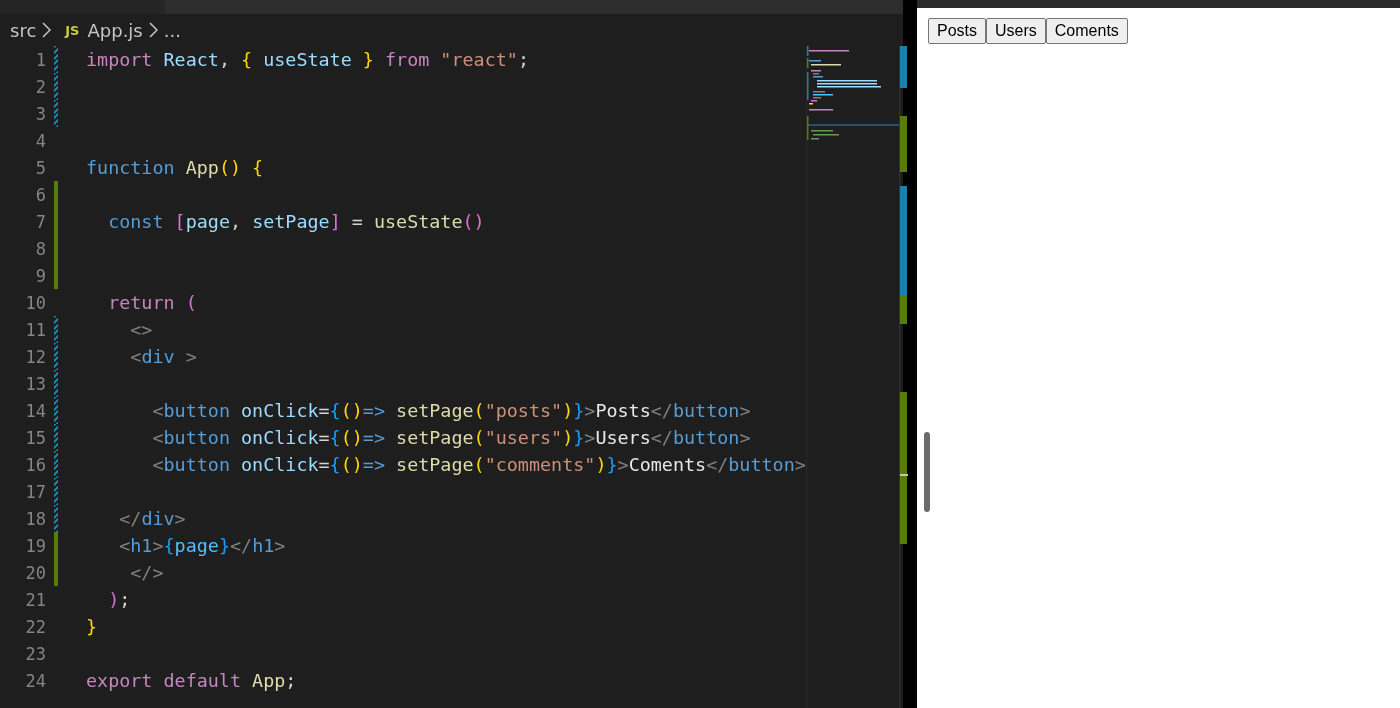 The image size is (1400, 708). What do you see at coordinates (35, 545) in the screenshot?
I see `line-number: 19` at bounding box center [35, 545].